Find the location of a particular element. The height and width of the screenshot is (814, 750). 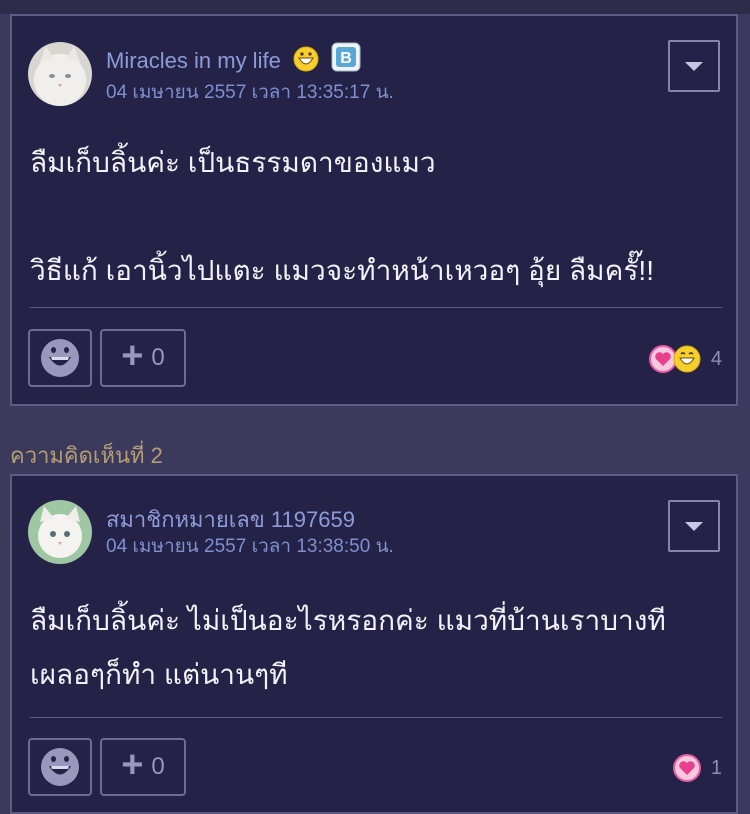

grin-icon is located at coordinates (687, 359).